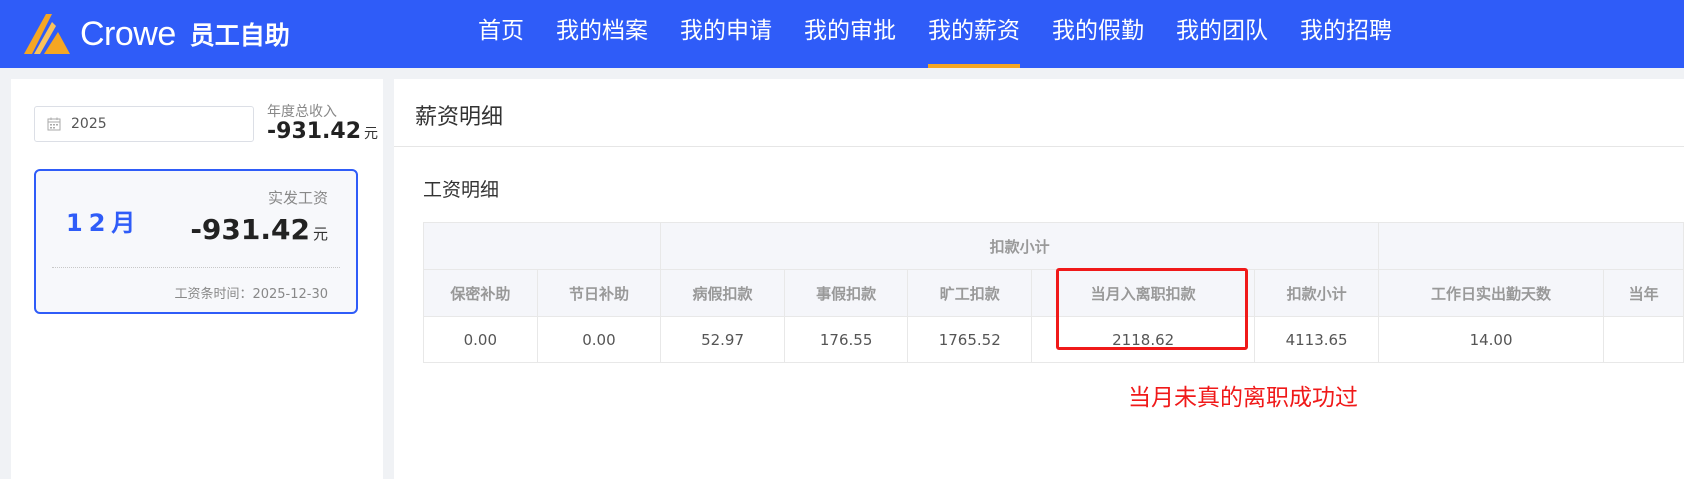  What do you see at coordinates (599, 293) in the screenshot?
I see `column-header: 节日补助` at bounding box center [599, 293].